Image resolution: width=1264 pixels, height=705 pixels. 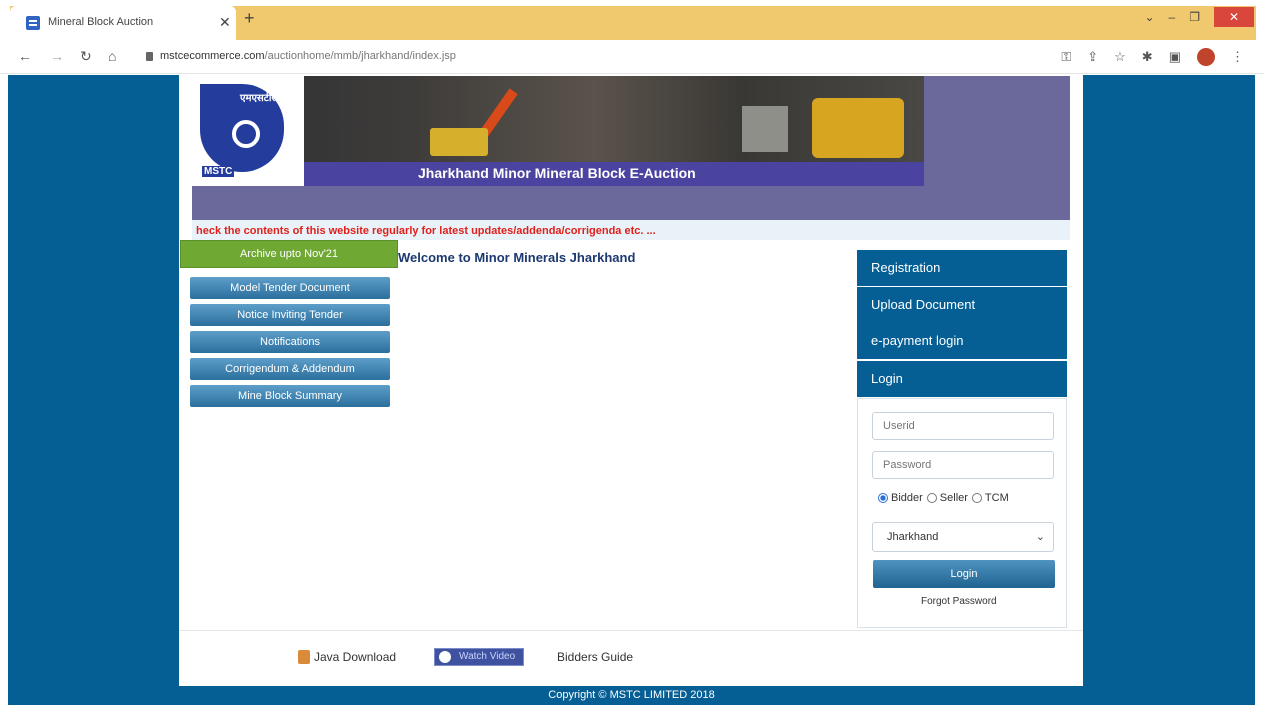 What do you see at coordinates (913, 537) in the screenshot?
I see `state-select-value: Jharkhand` at bounding box center [913, 537].